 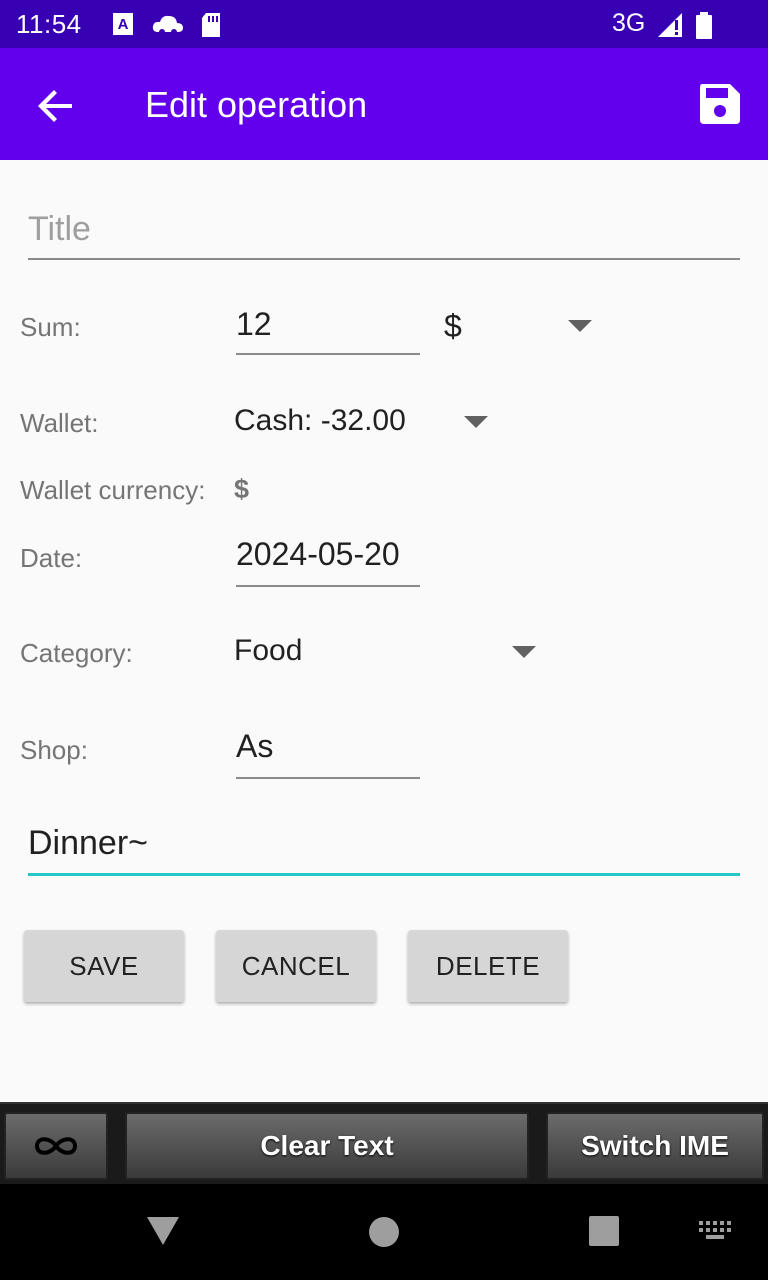 I want to click on cancel-button: CANCEL, so click(x=296, y=966).